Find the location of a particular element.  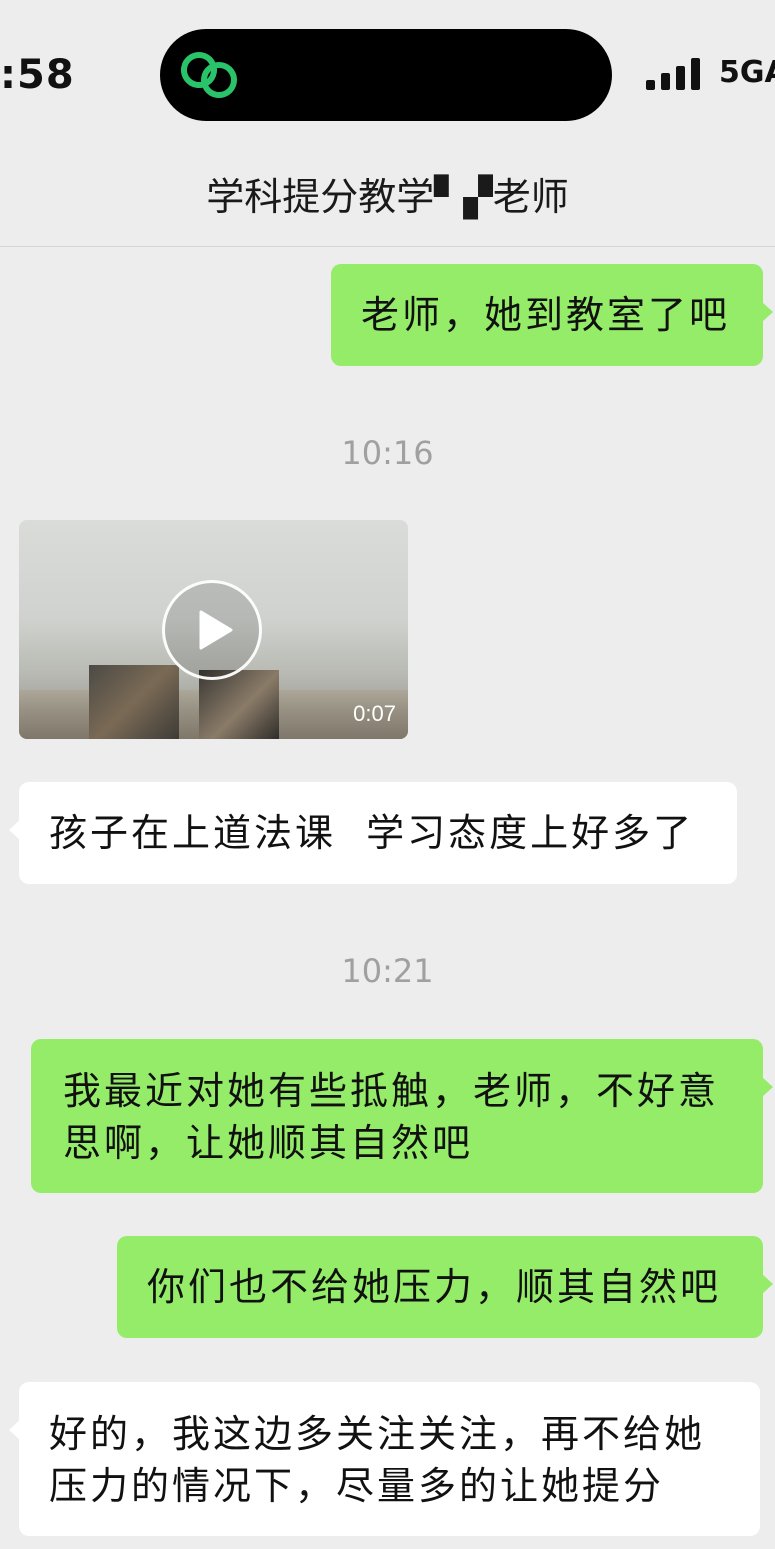

message-bubble-received: 孩子在上道法课 学习态度上好多了 is located at coordinates (373, 833).